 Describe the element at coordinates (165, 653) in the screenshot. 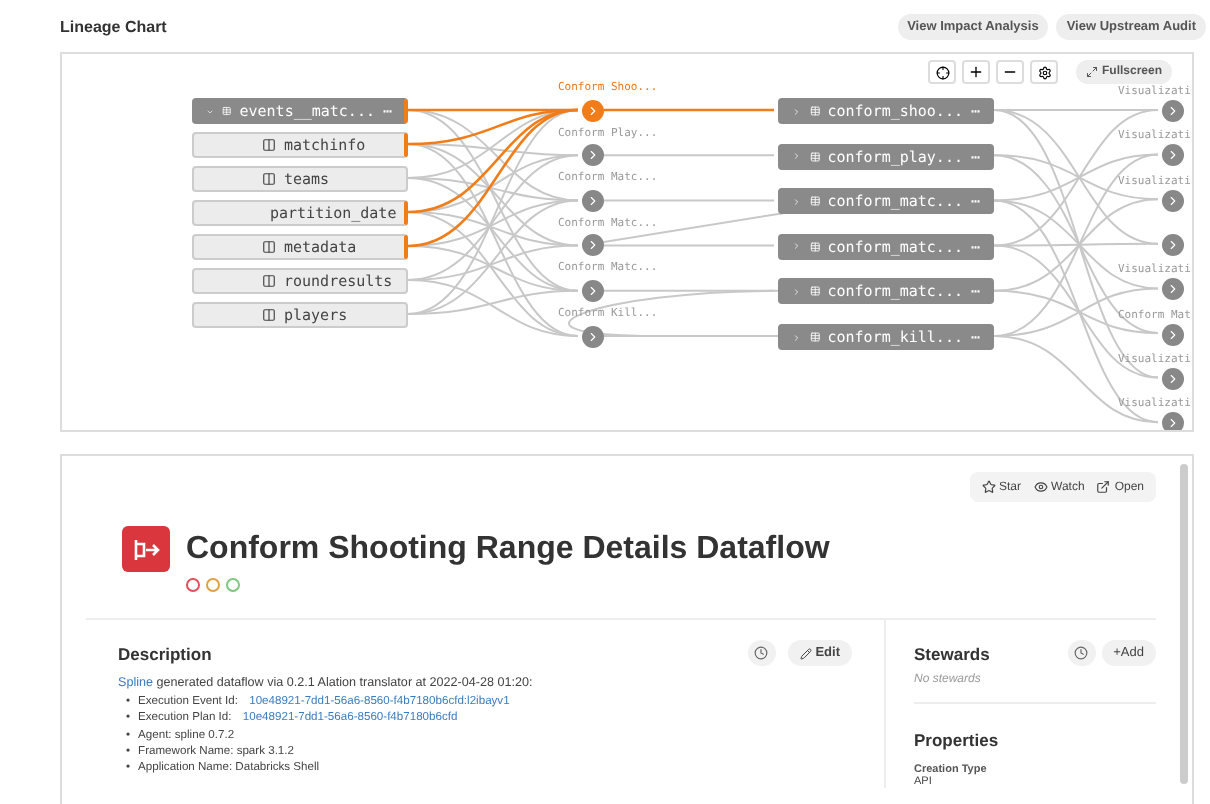

I see `section-heading: Description` at that location.